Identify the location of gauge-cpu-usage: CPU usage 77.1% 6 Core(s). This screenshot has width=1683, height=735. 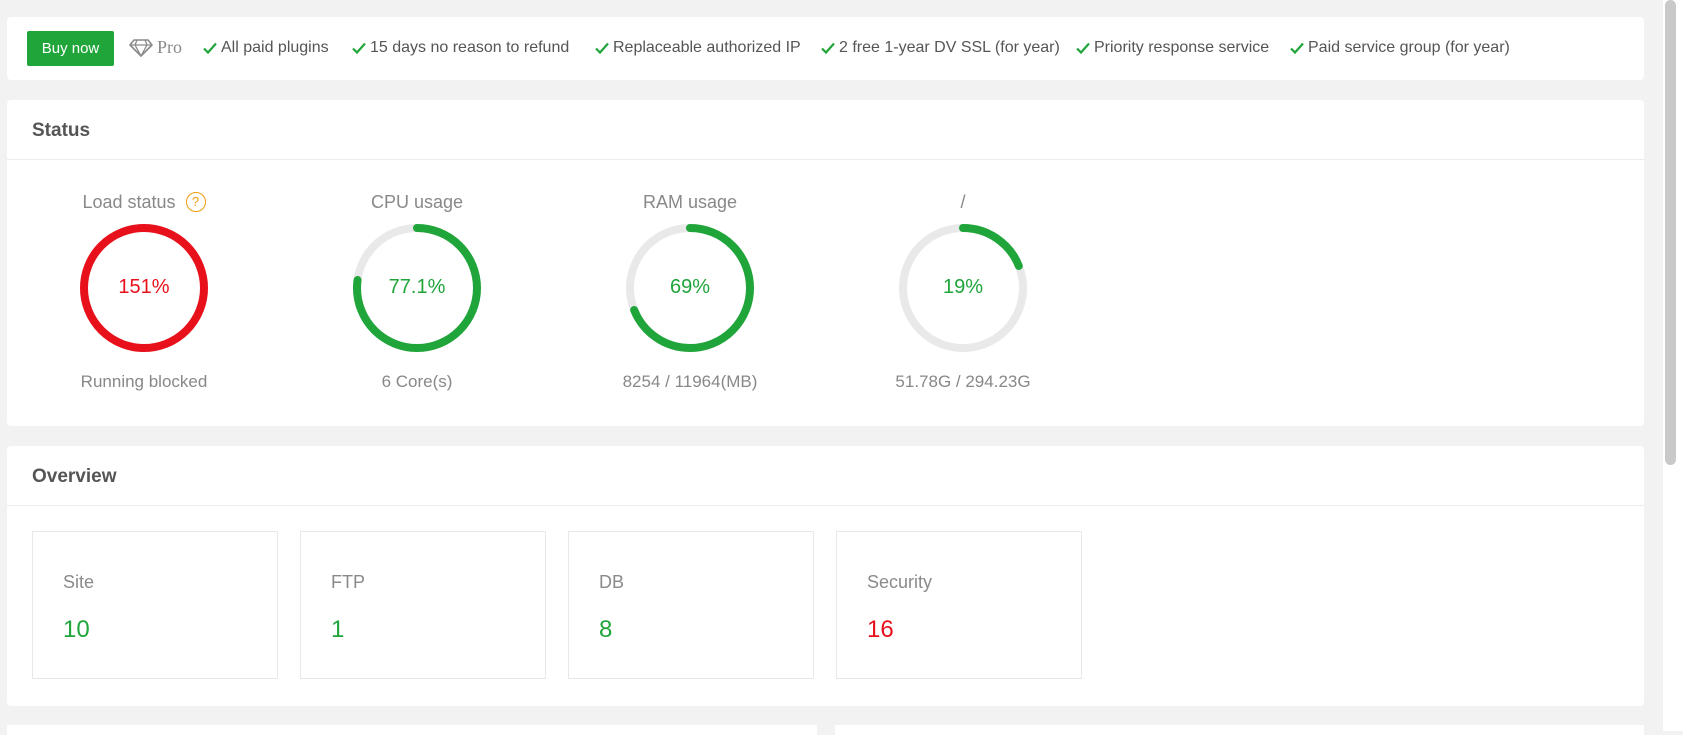
(417, 263).